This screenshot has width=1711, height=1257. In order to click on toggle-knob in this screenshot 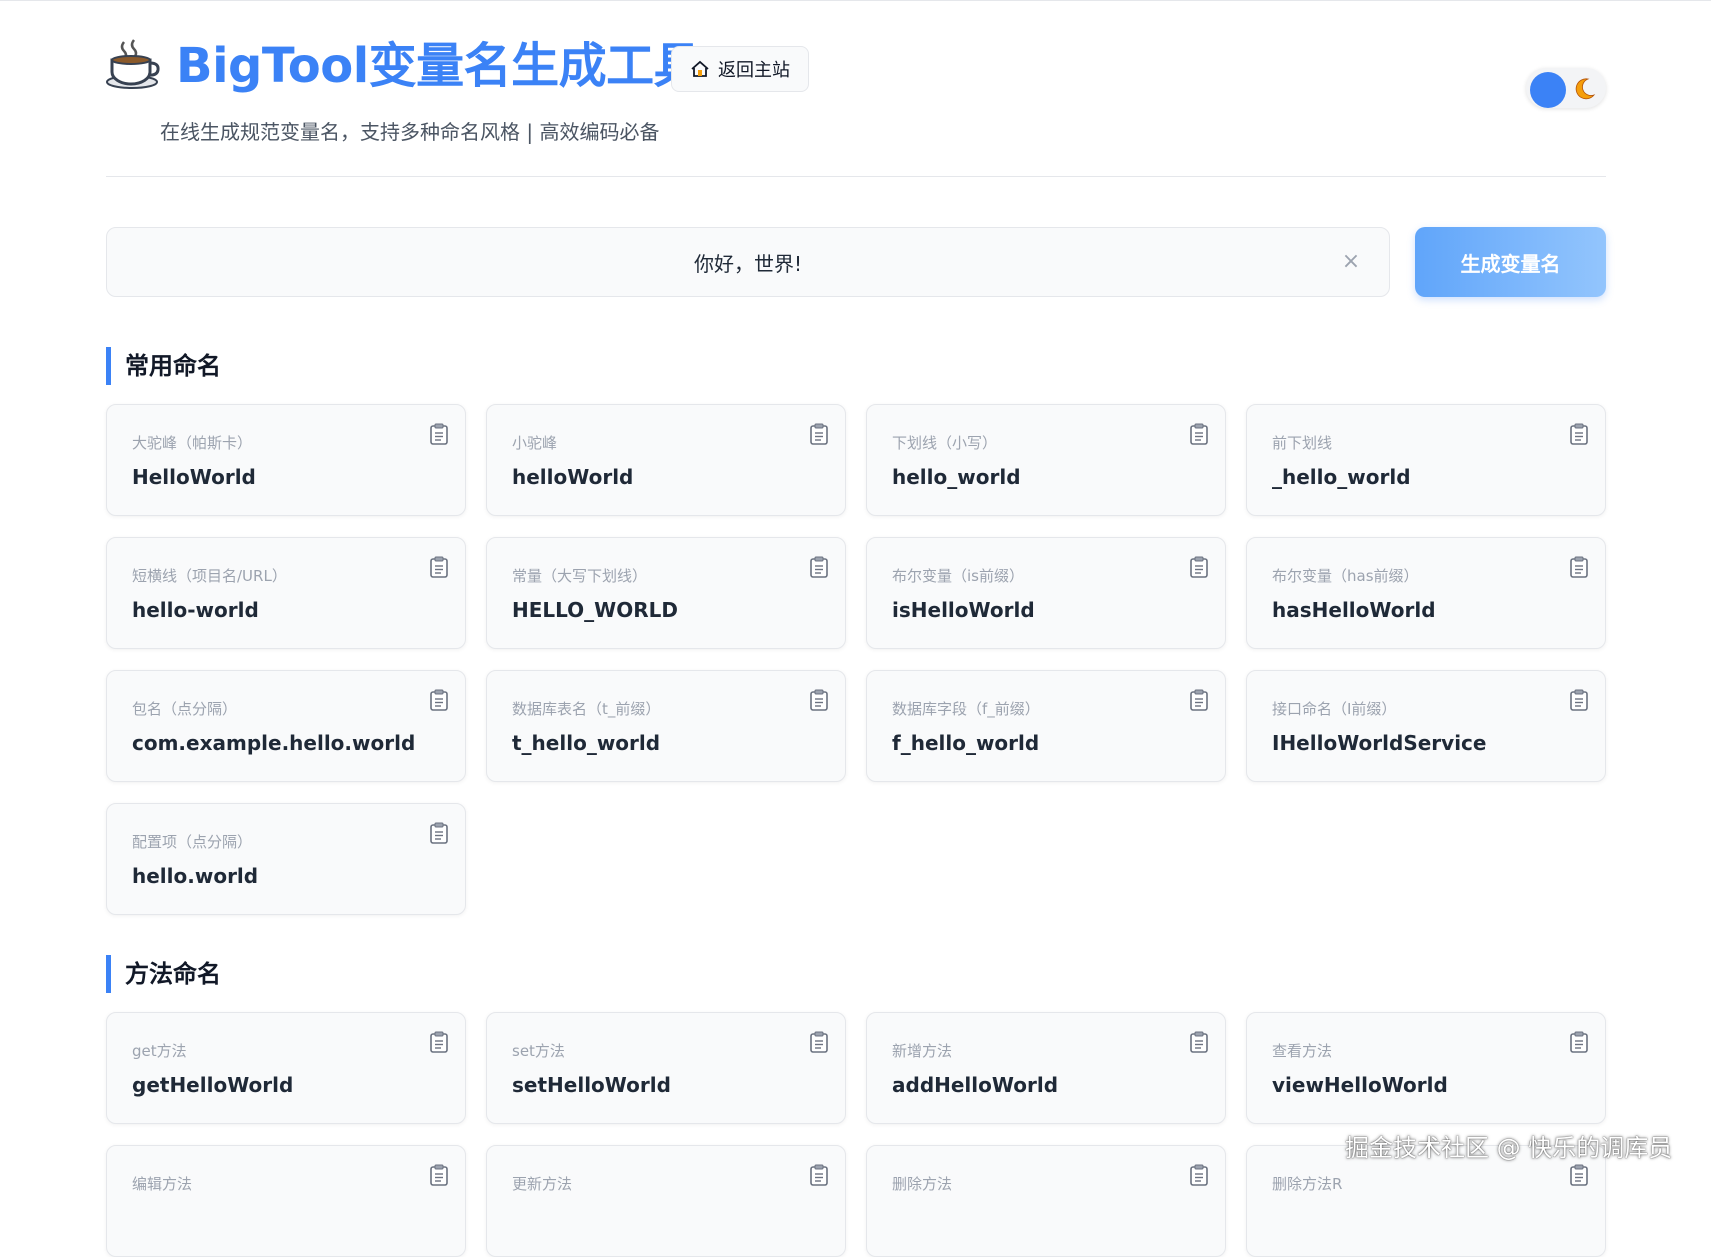, I will do `click(1548, 90)`.